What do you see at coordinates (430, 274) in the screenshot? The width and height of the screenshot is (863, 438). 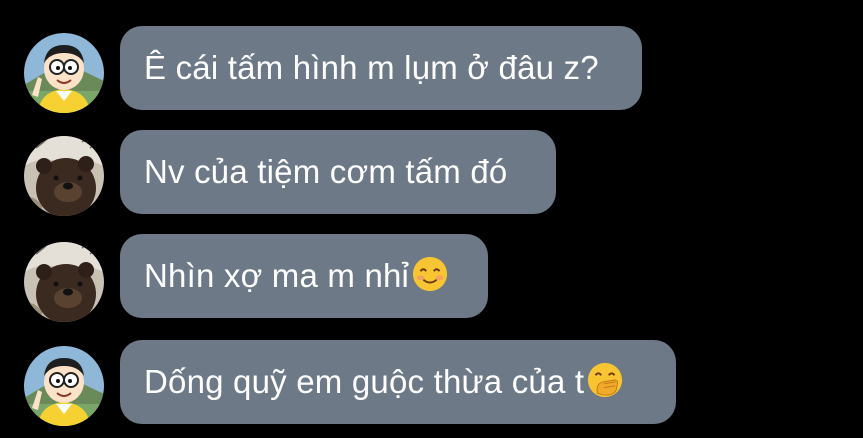 I see `smiling-face-emoji-icon` at bounding box center [430, 274].